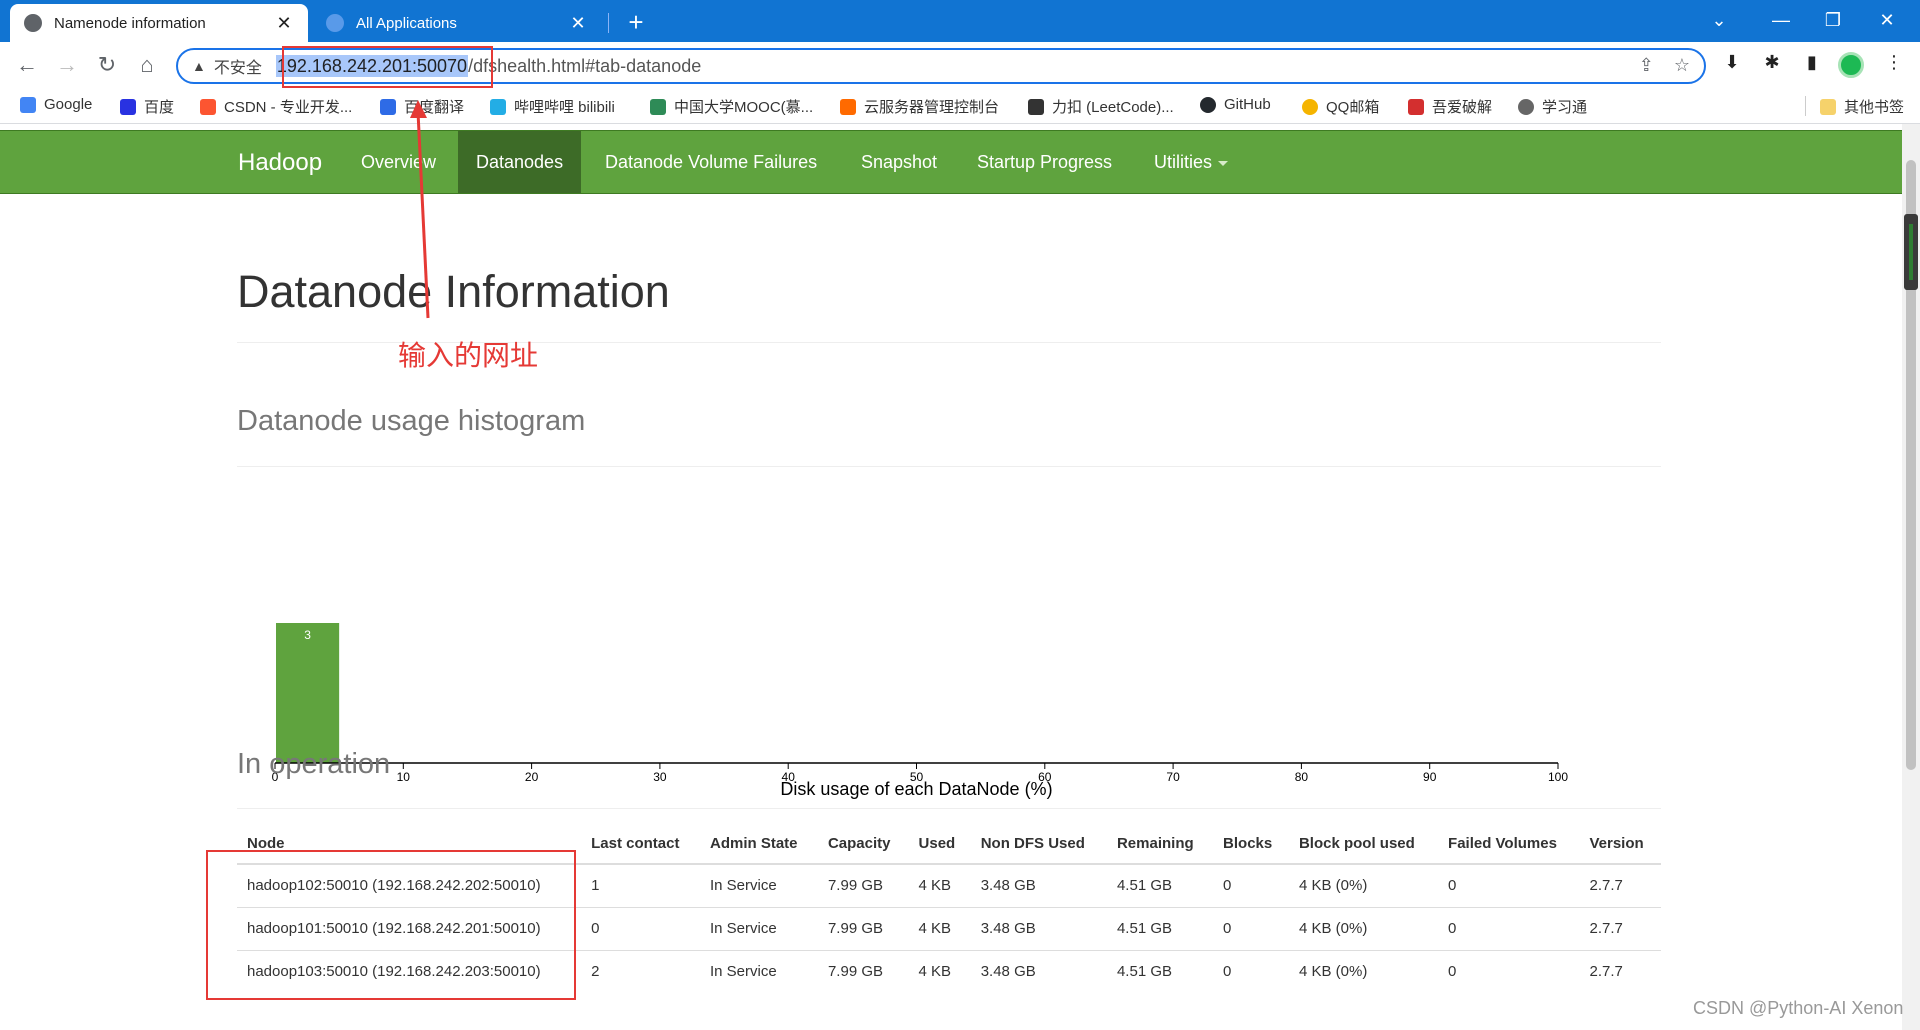 The image size is (1920, 1030). I want to click on annotation-arrow, so click(420, 209).